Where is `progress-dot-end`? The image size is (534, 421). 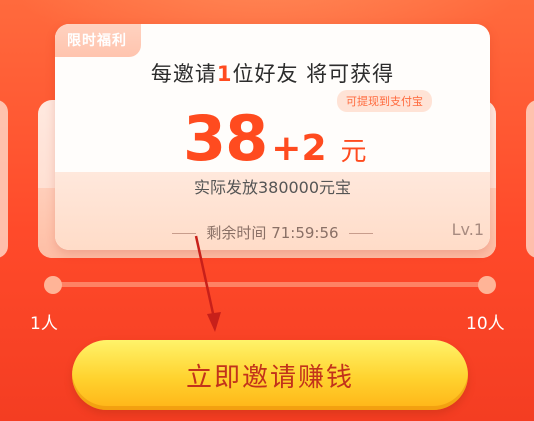 progress-dot-end is located at coordinates (487, 285).